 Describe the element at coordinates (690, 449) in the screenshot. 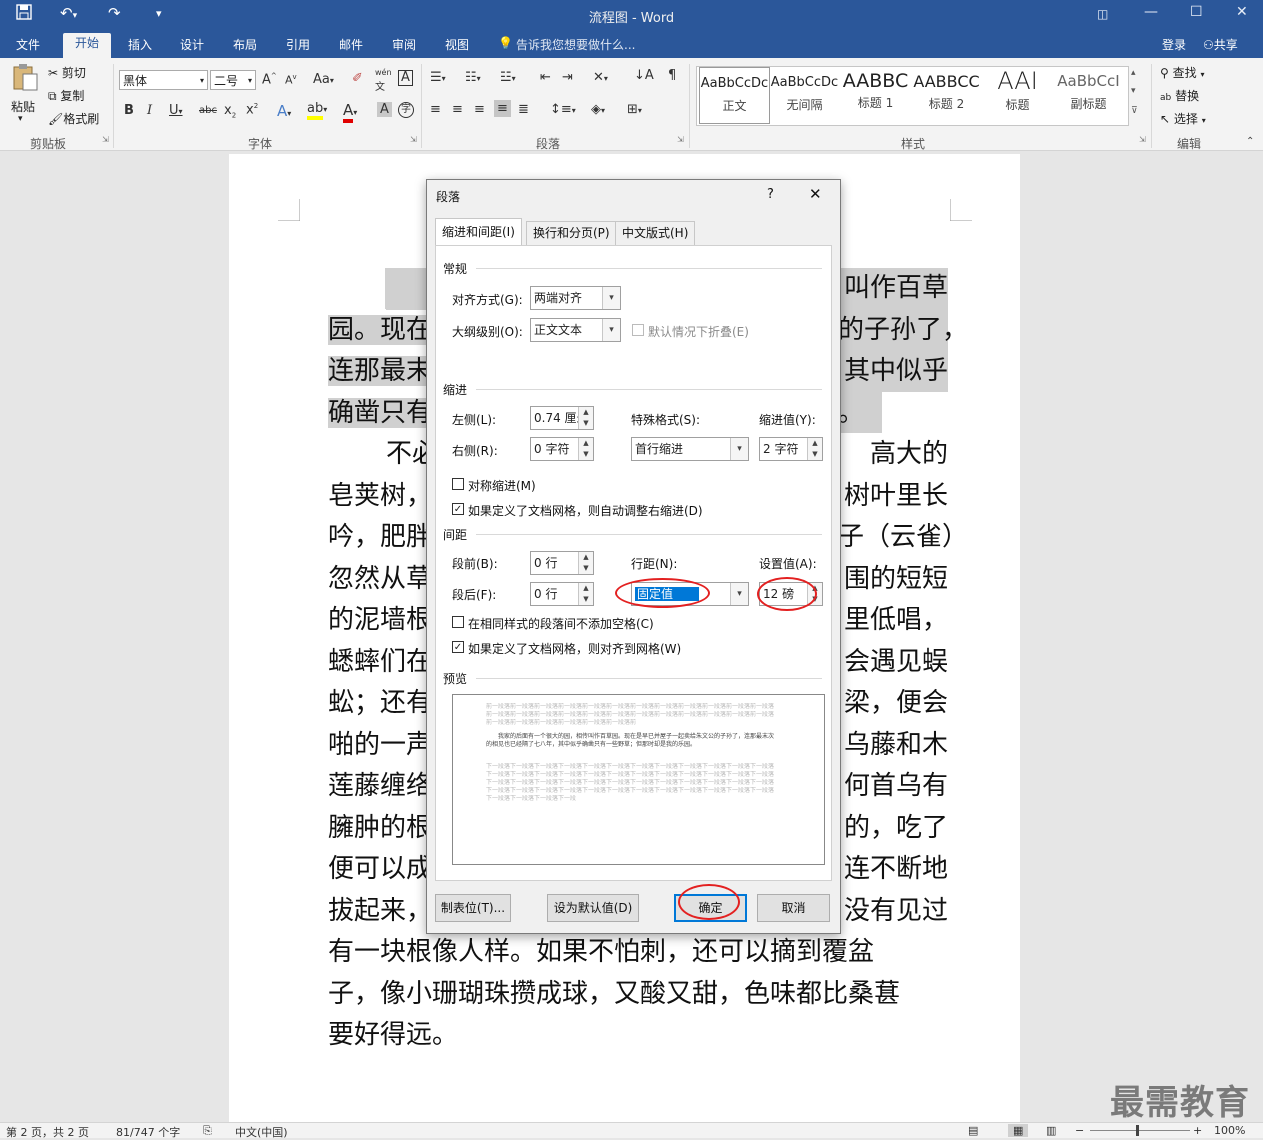

I see `special-indent-select: 首行缩进 ▾` at that location.